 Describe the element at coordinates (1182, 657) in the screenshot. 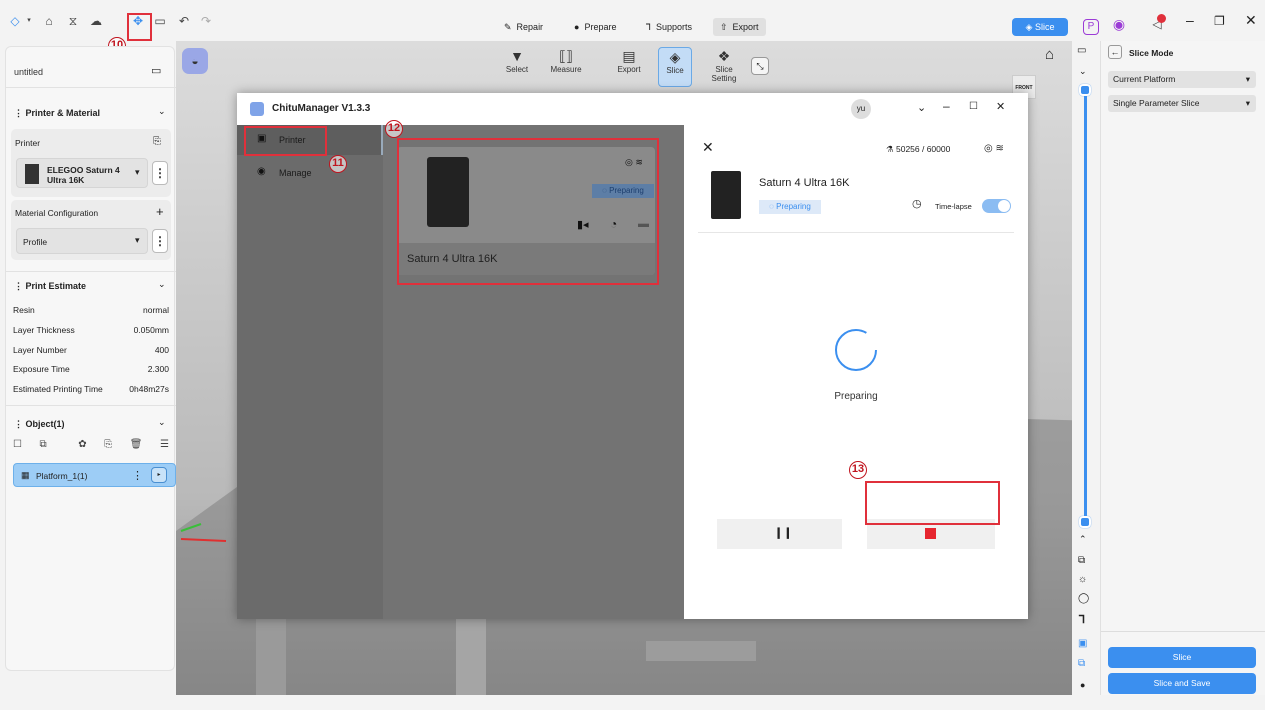

I see `slice-action-button: Slice` at that location.